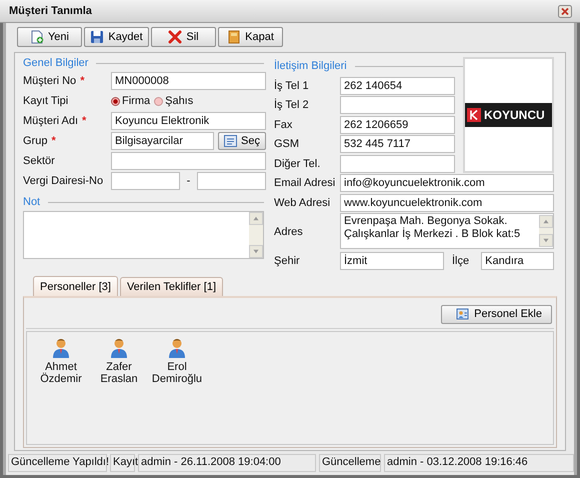 The height and width of the screenshot is (478, 580). I want to click on toolbar-button: Kaydet, so click(116, 37).